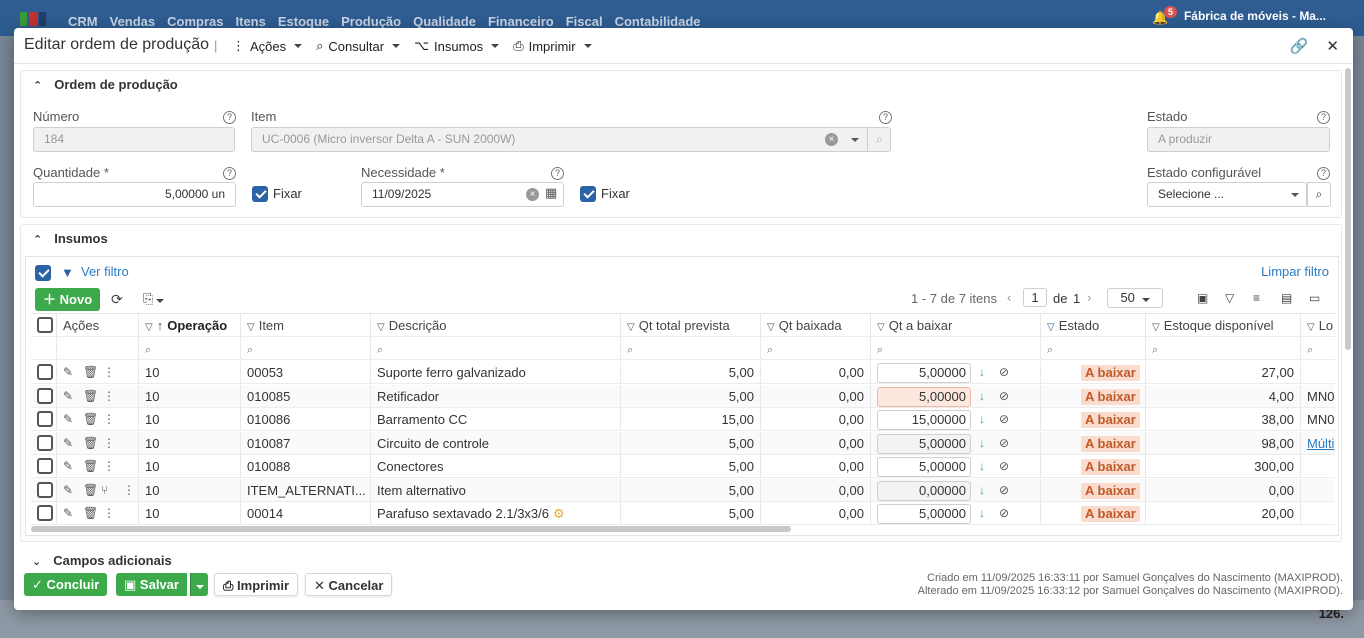  What do you see at coordinates (924, 420) in the screenshot?
I see `qt-a-baixar-input: 15,00000` at bounding box center [924, 420].